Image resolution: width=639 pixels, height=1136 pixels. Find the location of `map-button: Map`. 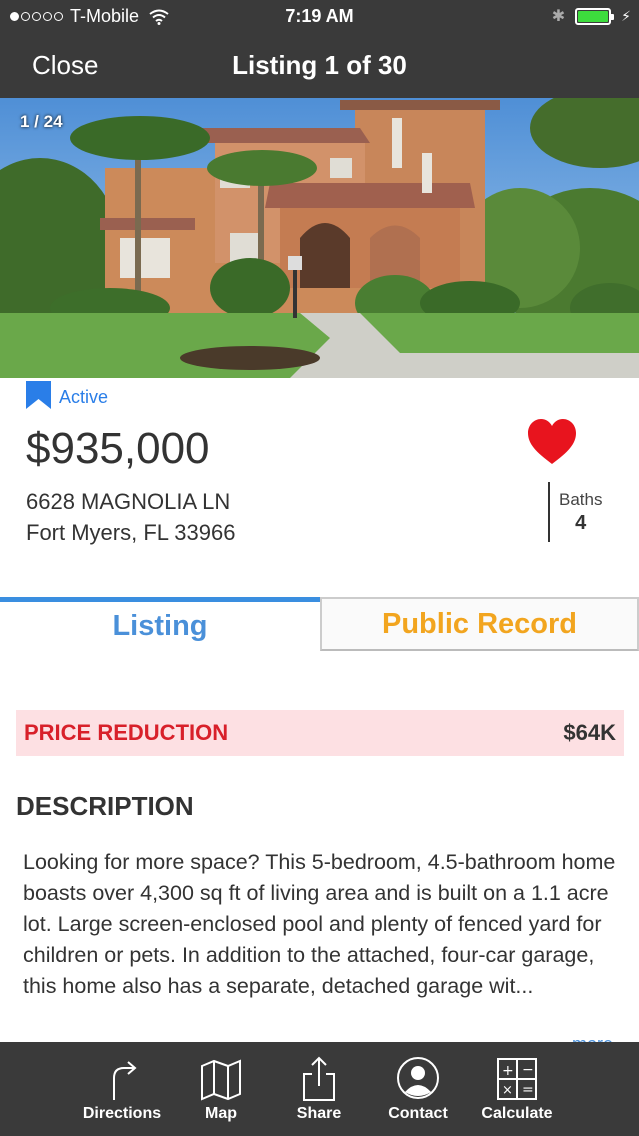

map-button: Map is located at coordinates (221, 1089).